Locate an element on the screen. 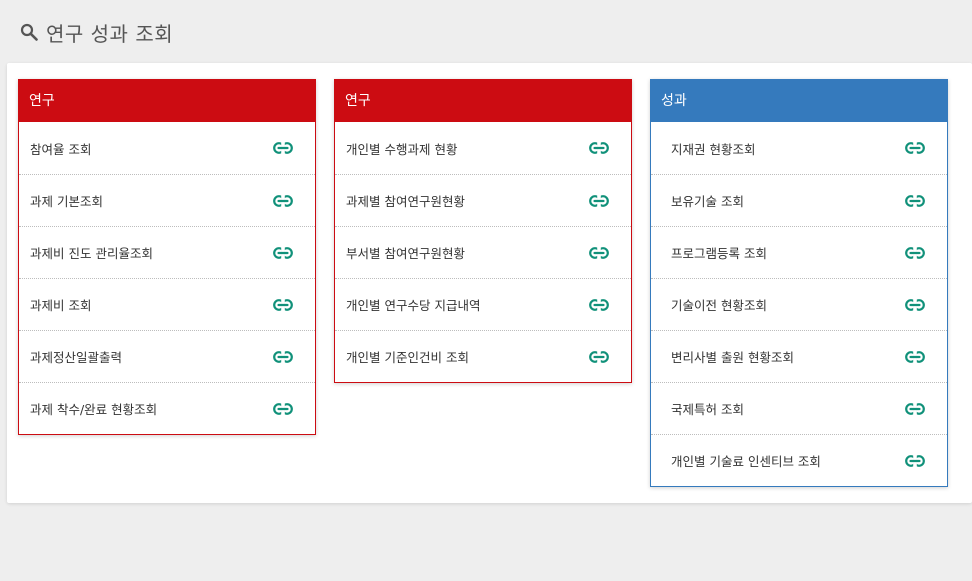  list-item: 프로그램등록 조회 is located at coordinates (799, 252).